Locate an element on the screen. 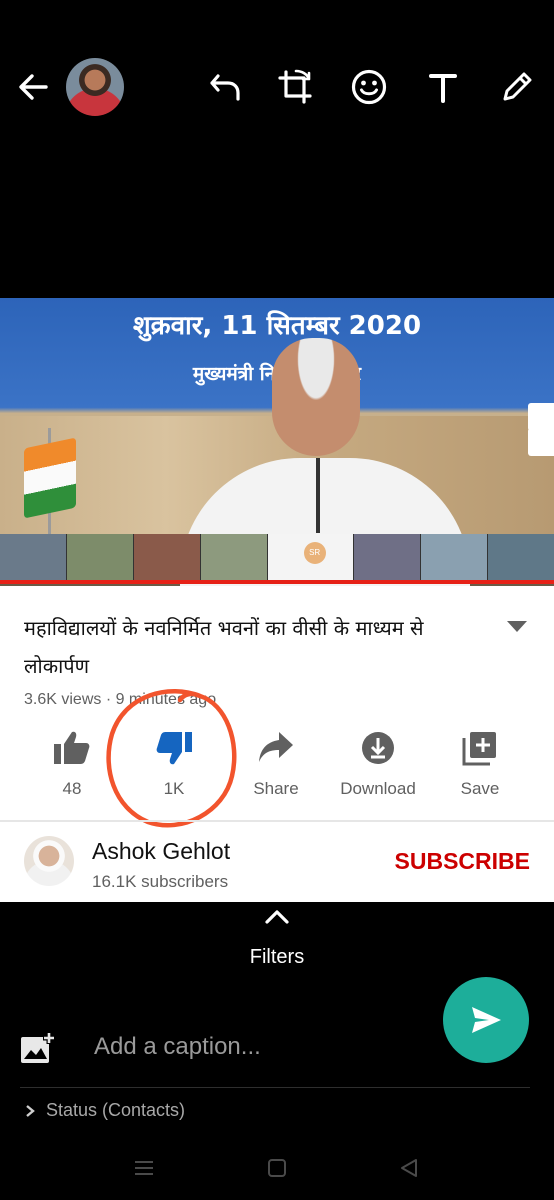 Image resolution: width=554 pixels, height=1200 pixels. download-label: Download is located at coordinates (378, 788).